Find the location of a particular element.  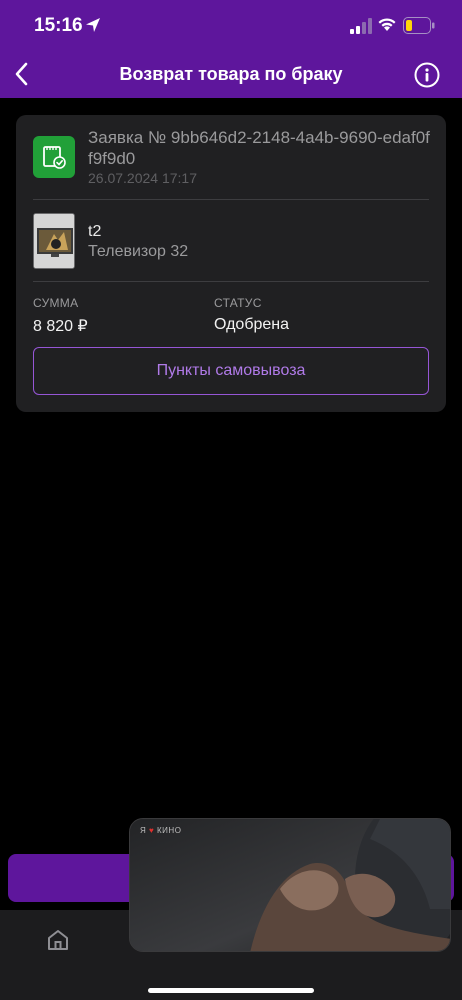

order-date: 26.07.2024 17:17 is located at coordinates (142, 178).